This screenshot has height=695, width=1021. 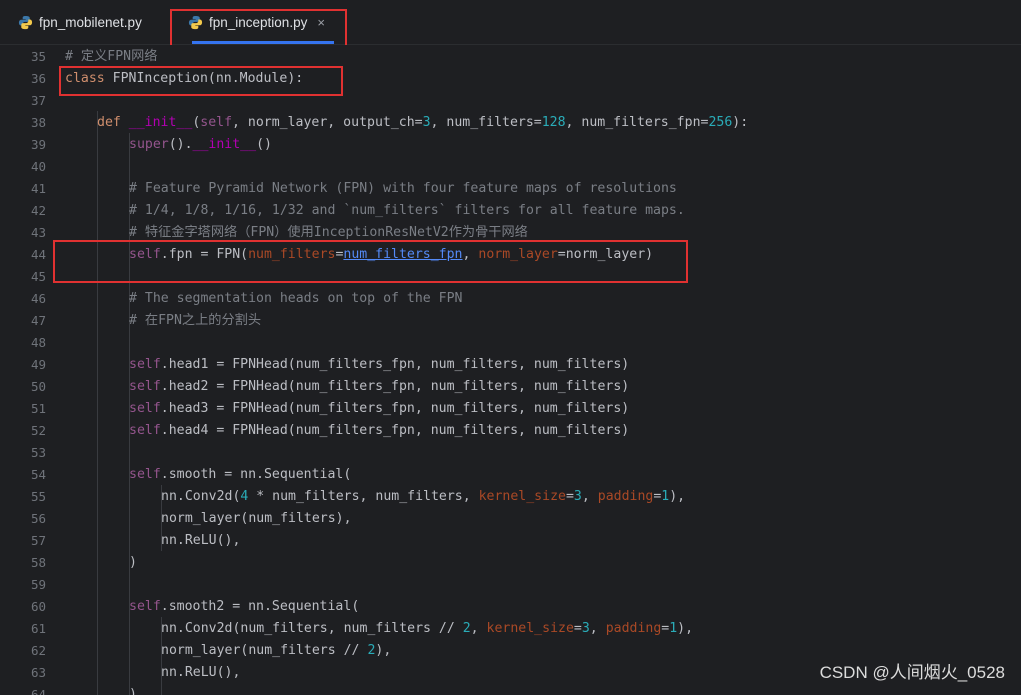 I want to click on line-number: 63, so click(x=38, y=672).